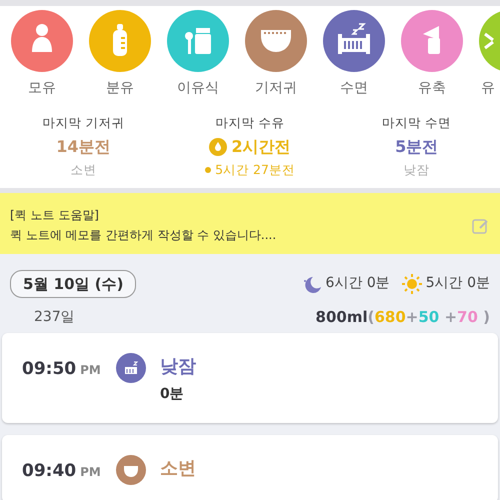 This screenshot has height=500, width=500. I want to click on volume-total: 800ml(680+50 +70 ), so click(403, 317).